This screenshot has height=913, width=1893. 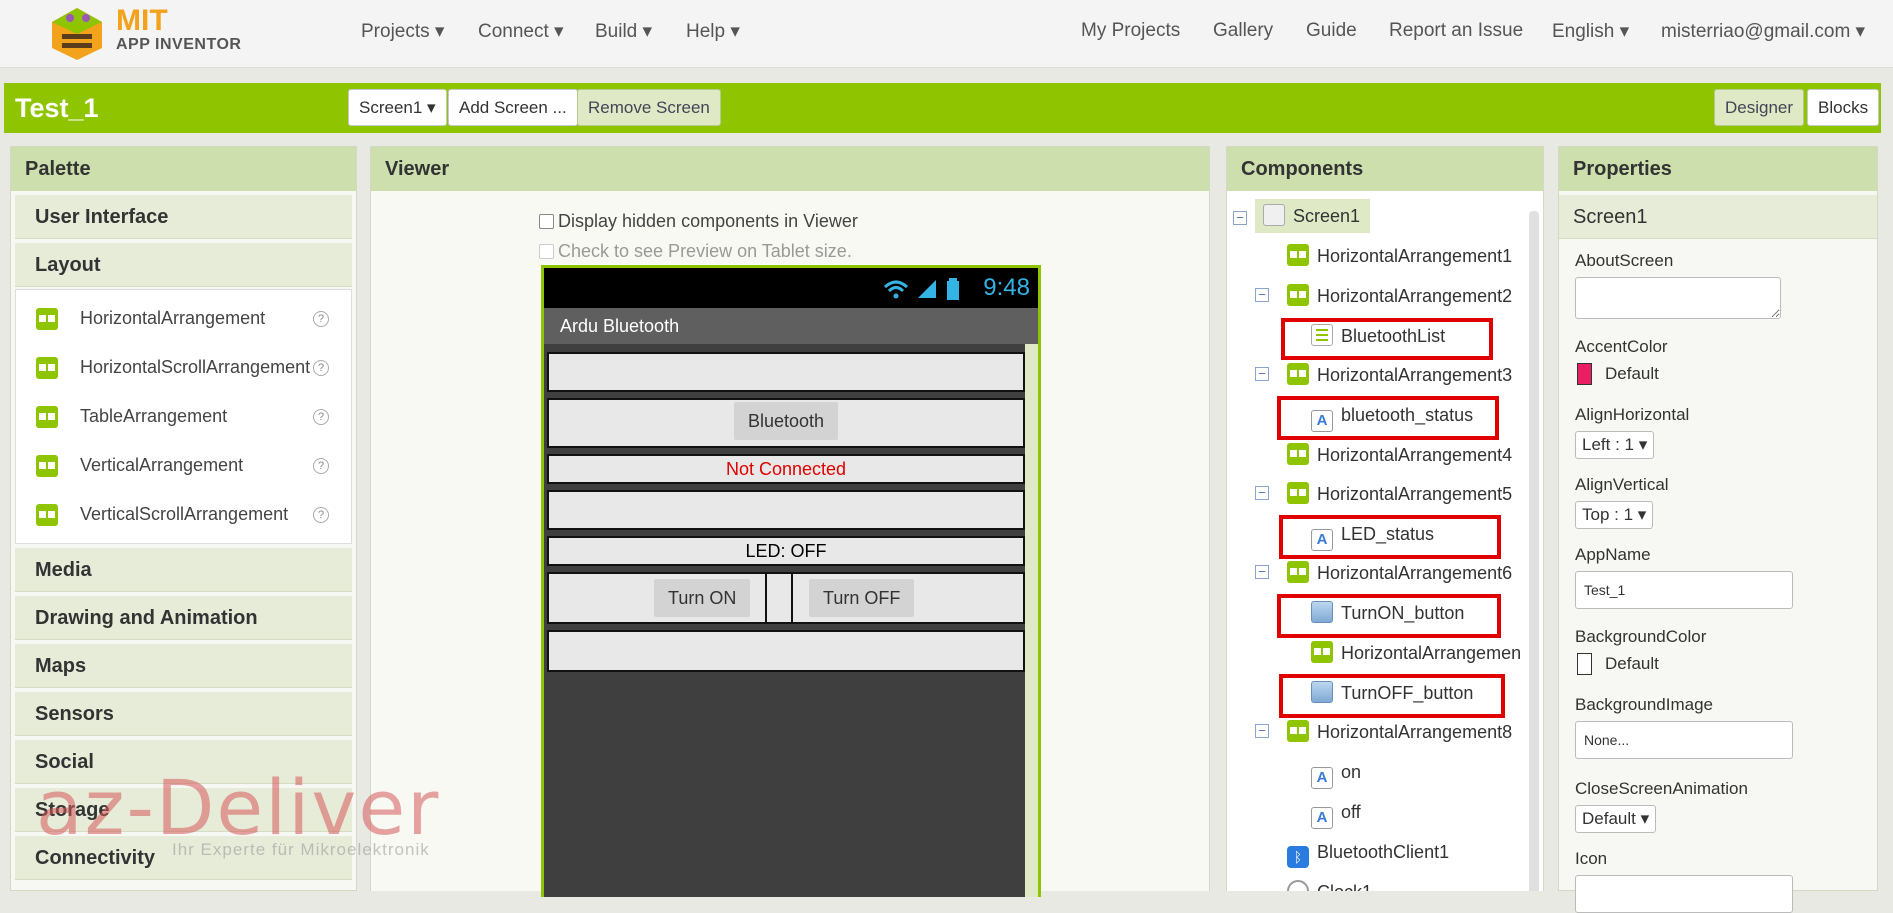 What do you see at coordinates (1415, 256) in the screenshot?
I see `tree-item-label: HorizontalArrangement1` at bounding box center [1415, 256].